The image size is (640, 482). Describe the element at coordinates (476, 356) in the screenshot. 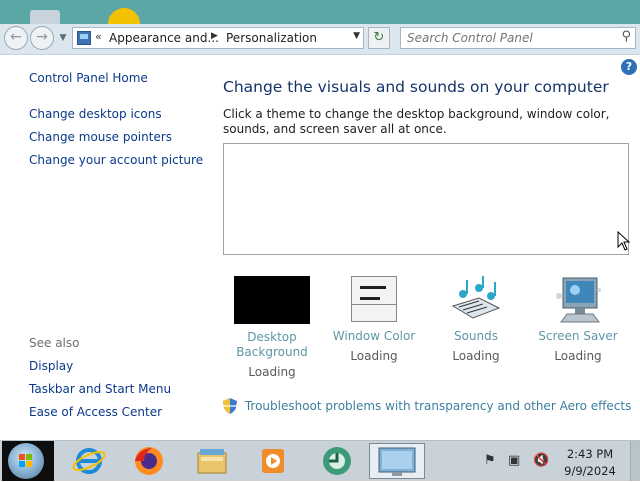

I see `sounds-status: Loading` at that location.